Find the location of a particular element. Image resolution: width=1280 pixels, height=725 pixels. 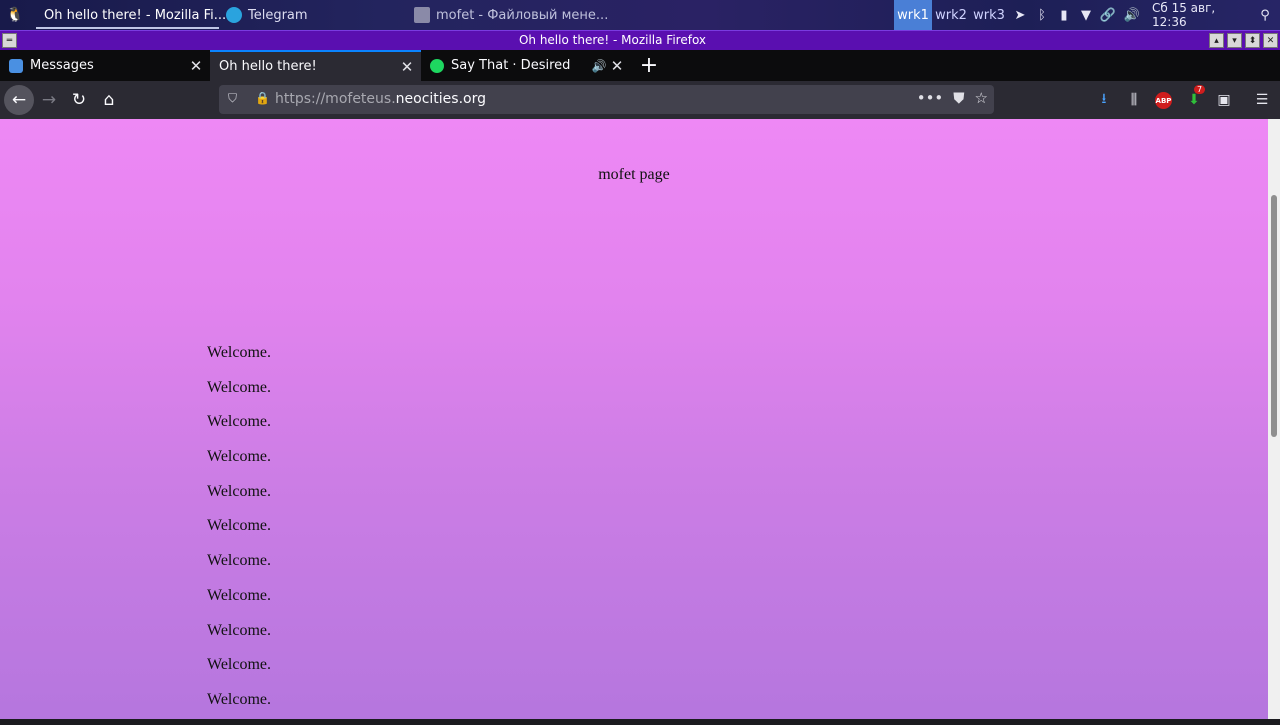

library-icon: ⫼ is located at coordinates (1134, 100).